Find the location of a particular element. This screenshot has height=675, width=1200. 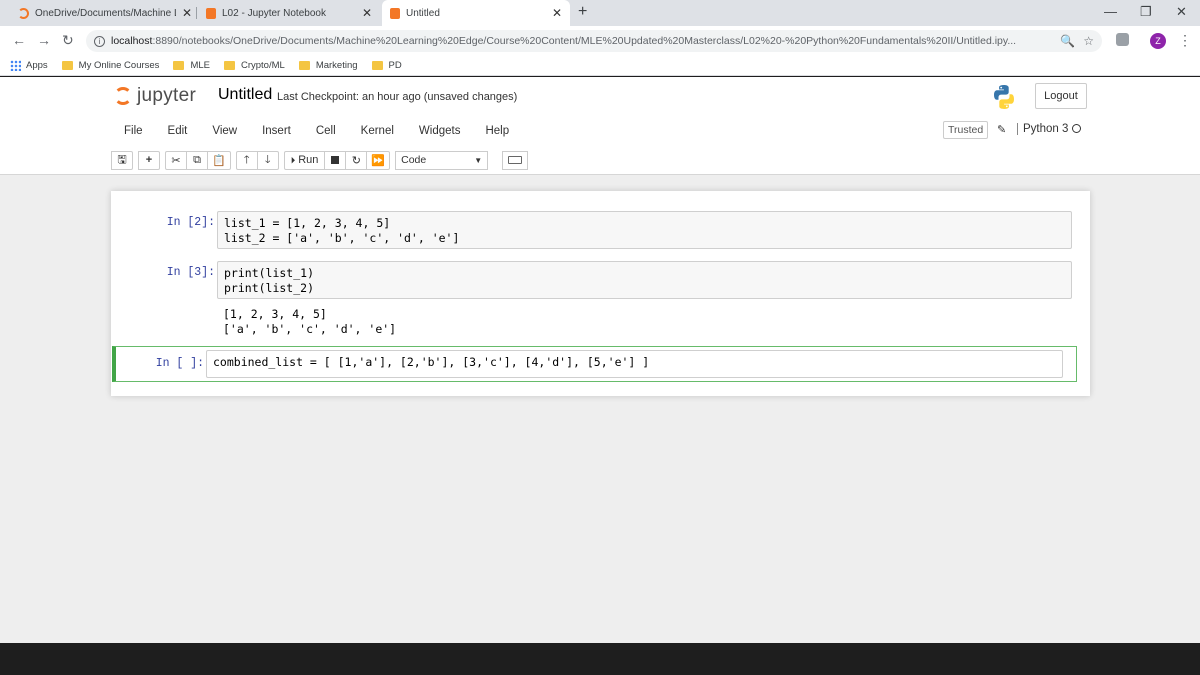

code-line: list_2 = ['a', 'b', 'c', 'd', 'e'] is located at coordinates (342, 238).